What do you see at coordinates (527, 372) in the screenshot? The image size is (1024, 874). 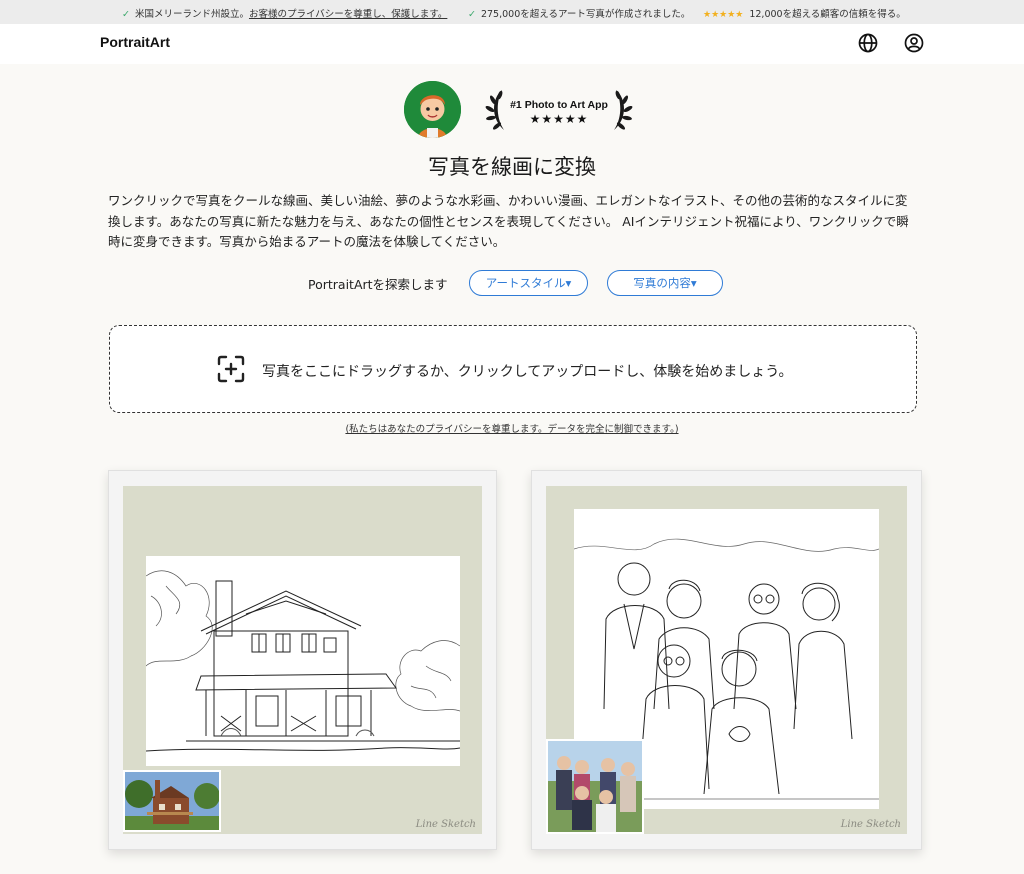 I see `upload-instructions: 写真をここにドラッグするか、クリックしてアップロードし、体験を始めましょう。` at bounding box center [527, 372].